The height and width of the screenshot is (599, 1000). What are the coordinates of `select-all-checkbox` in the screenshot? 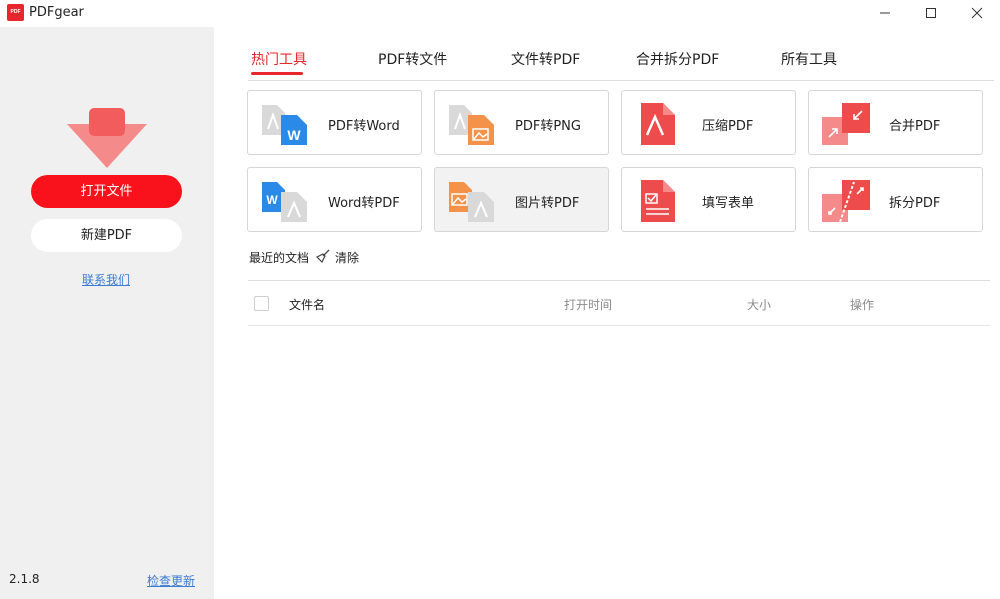 It's located at (261, 303).